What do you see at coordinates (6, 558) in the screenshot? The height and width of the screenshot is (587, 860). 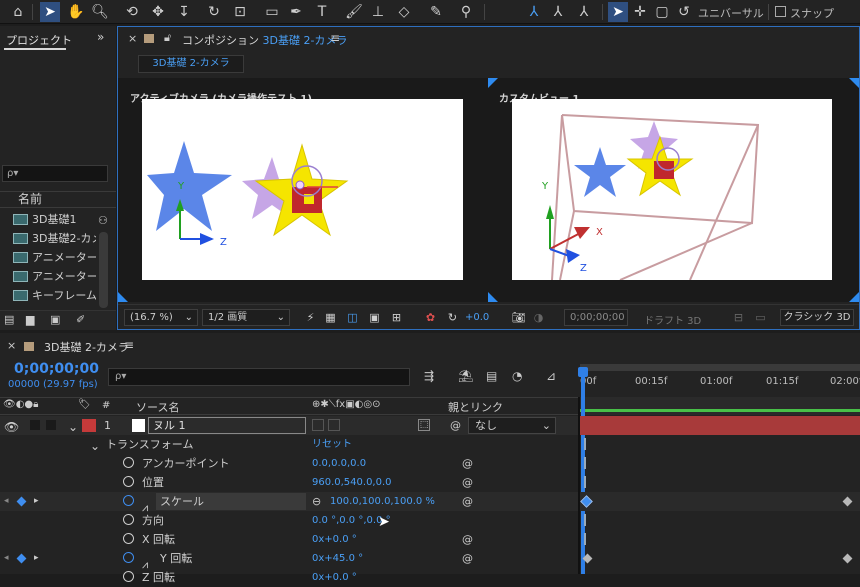 I see `previous-keyframe-icon: ◂` at bounding box center [6, 558].